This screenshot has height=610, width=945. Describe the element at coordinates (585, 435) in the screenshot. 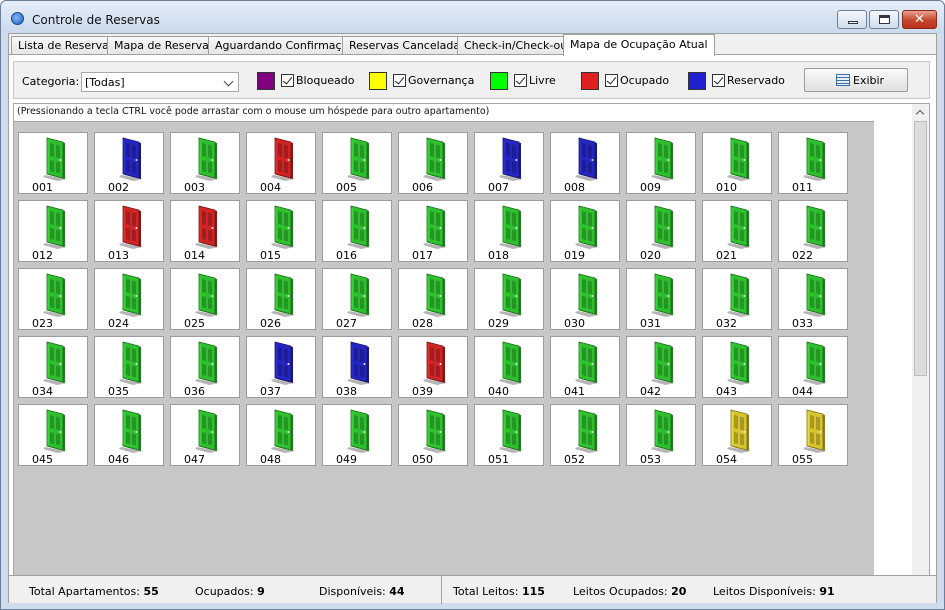

I see `room-052: 052` at that location.